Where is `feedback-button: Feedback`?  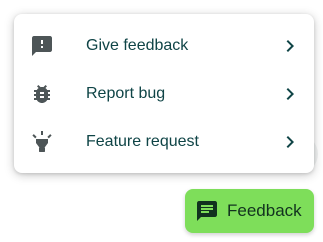 feedback-button: Feedback is located at coordinates (249, 211).